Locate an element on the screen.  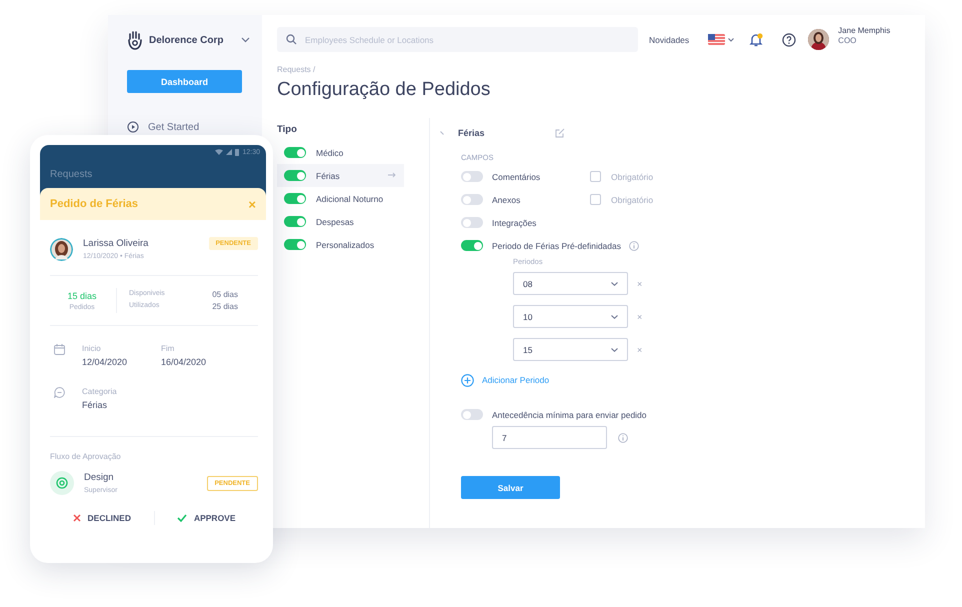
chat-icon is located at coordinates (59, 392).